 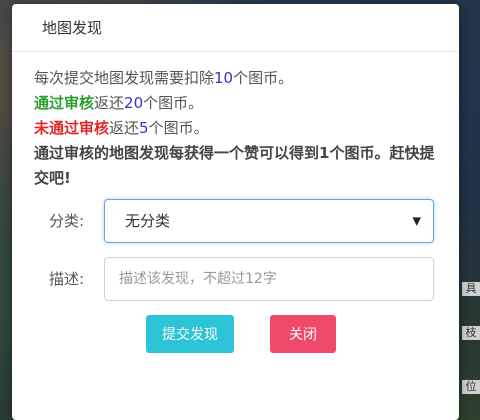 What do you see at coordinates (471, 333) in the screenshot?
I see `map-side-tag: 枝` at bounding box center [471, 333].